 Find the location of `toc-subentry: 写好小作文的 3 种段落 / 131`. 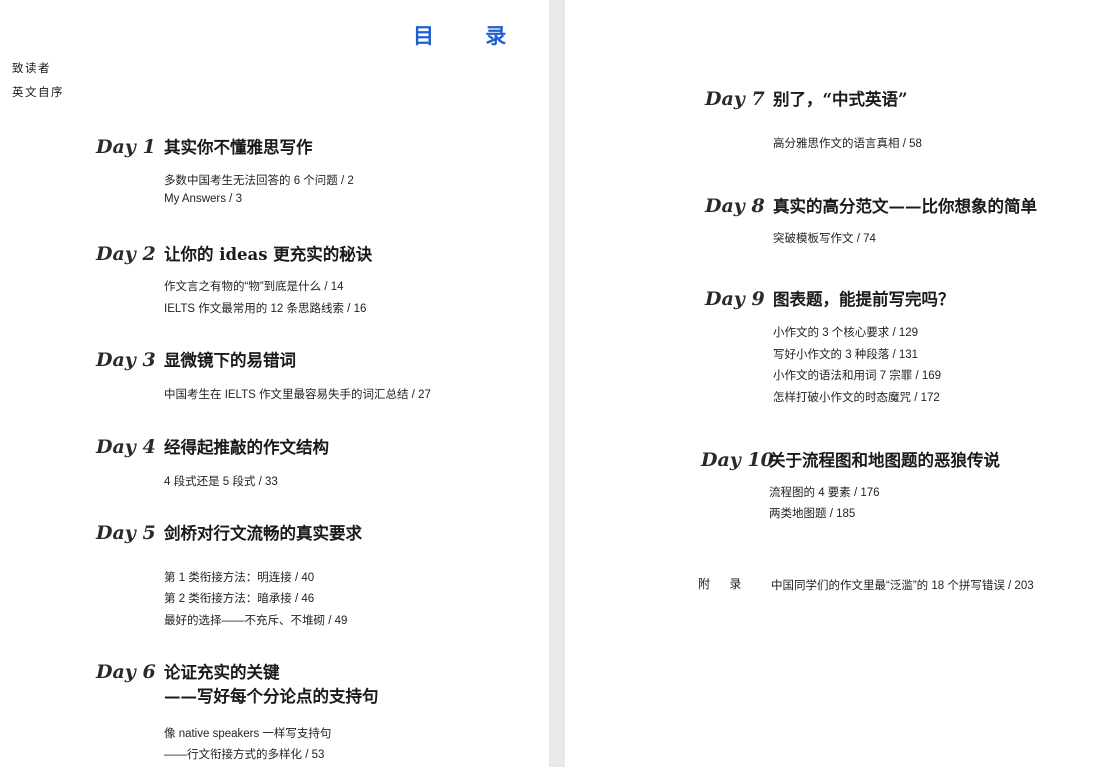

toc-subentry: 写好小作文的 3 种段落 / 131 is located at coordinates (845, 354).